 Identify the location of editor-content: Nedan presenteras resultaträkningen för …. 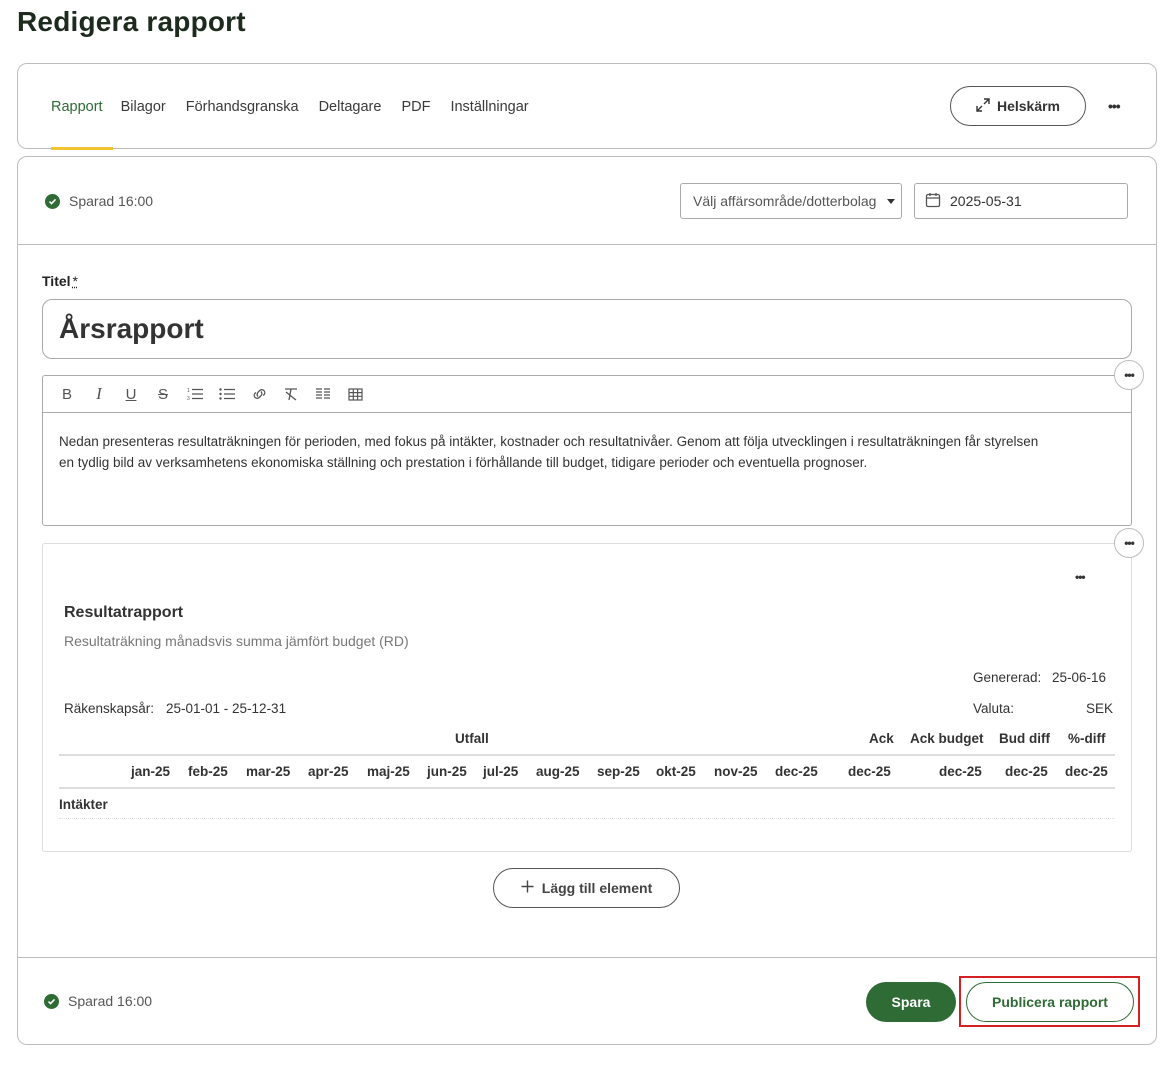
(587, 452).